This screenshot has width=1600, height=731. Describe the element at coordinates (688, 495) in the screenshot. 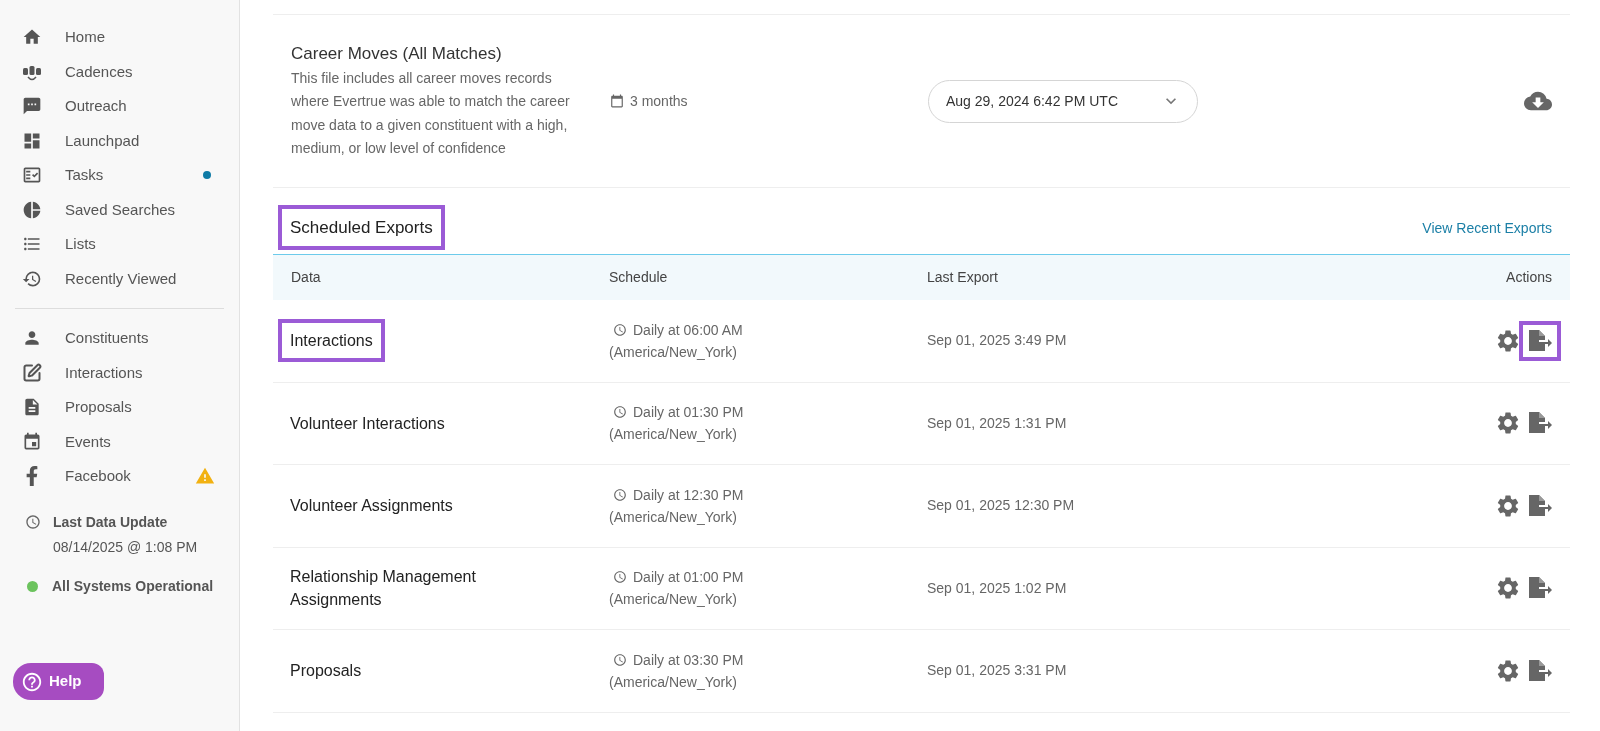

I see `schedule: Daily at 12:30 PM` at that location.